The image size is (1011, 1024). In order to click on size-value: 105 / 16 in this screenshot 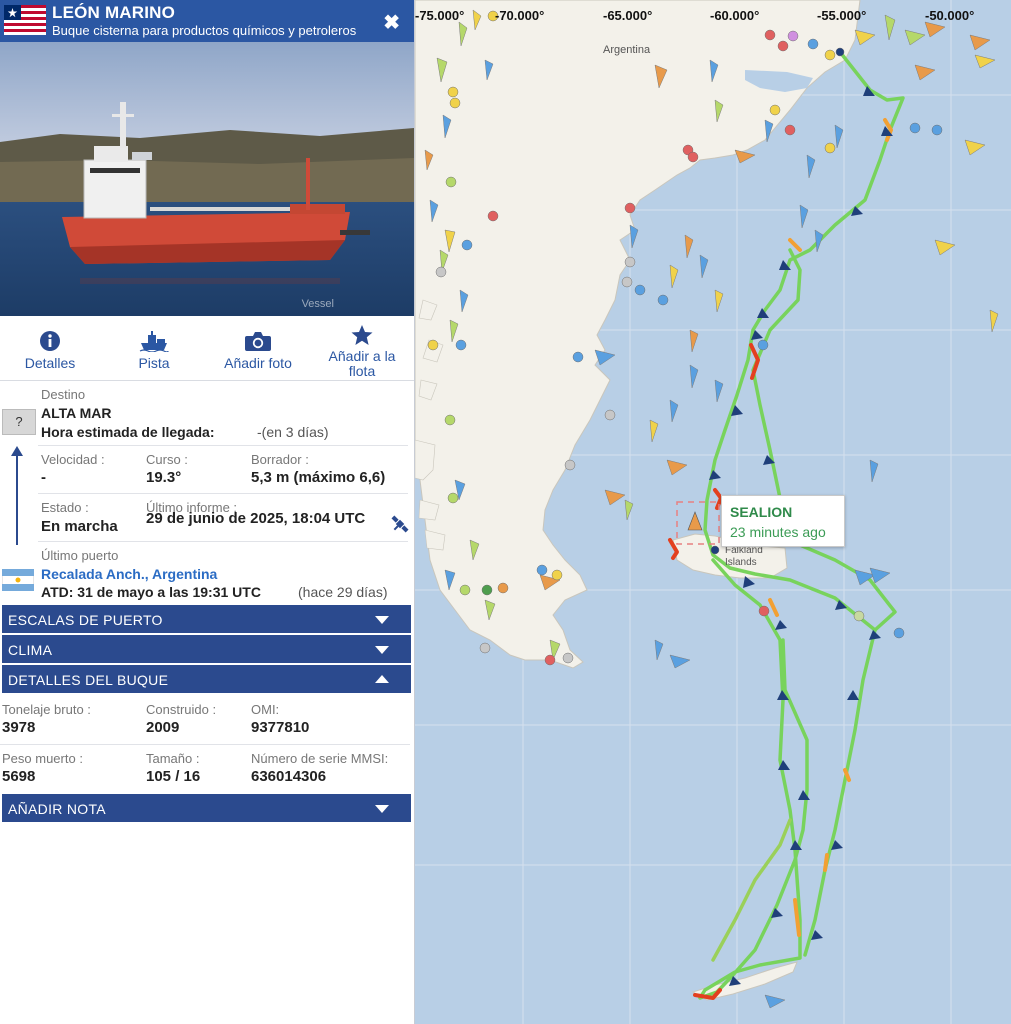, I will do `click(173, 776)`.